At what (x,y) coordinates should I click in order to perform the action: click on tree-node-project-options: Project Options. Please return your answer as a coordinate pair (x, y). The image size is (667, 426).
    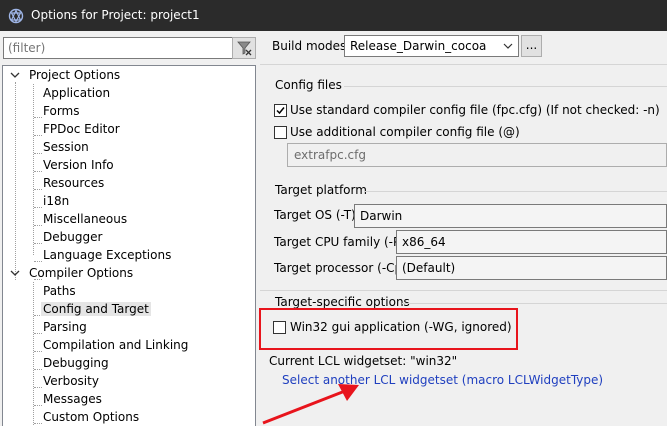
    Looking at the image, I should click on (62, 75).